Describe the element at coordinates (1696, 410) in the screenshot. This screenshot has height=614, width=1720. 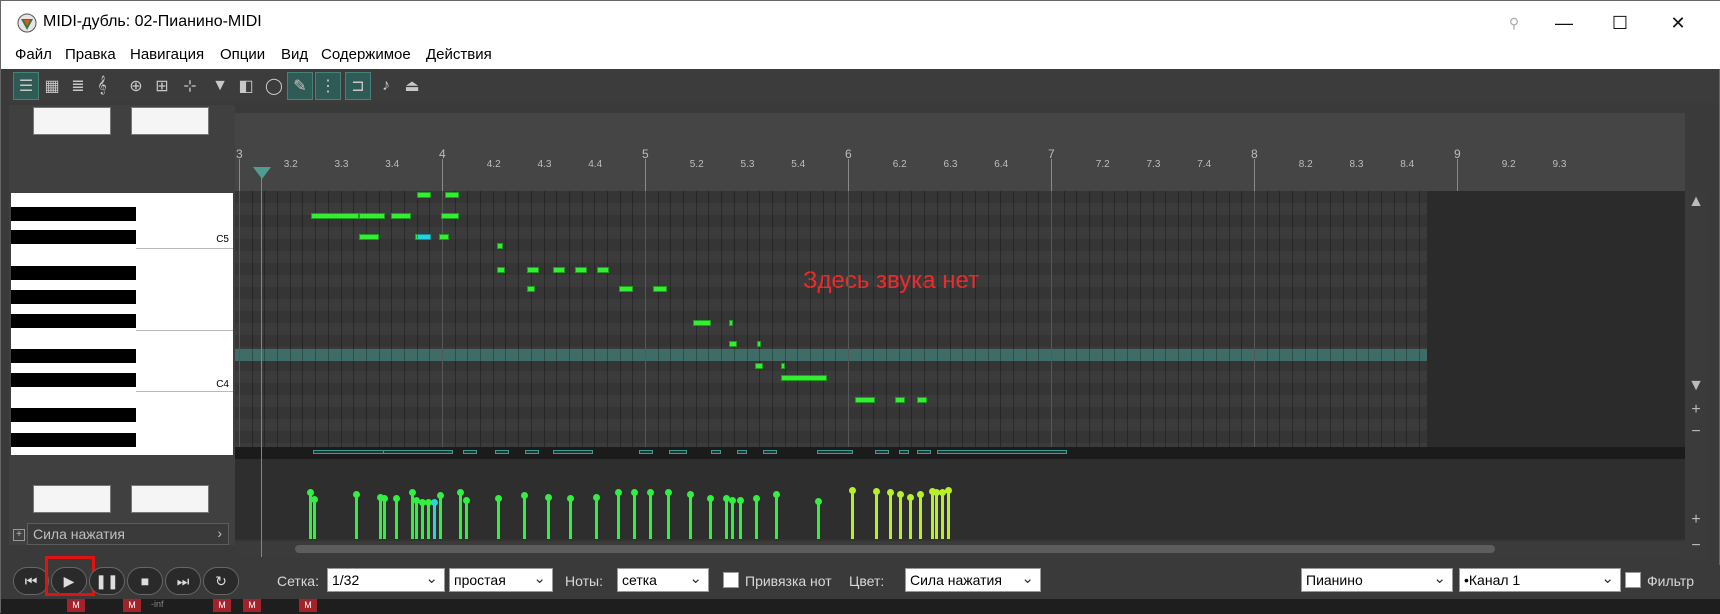
I see `zoom-in-icon: +` at that location.